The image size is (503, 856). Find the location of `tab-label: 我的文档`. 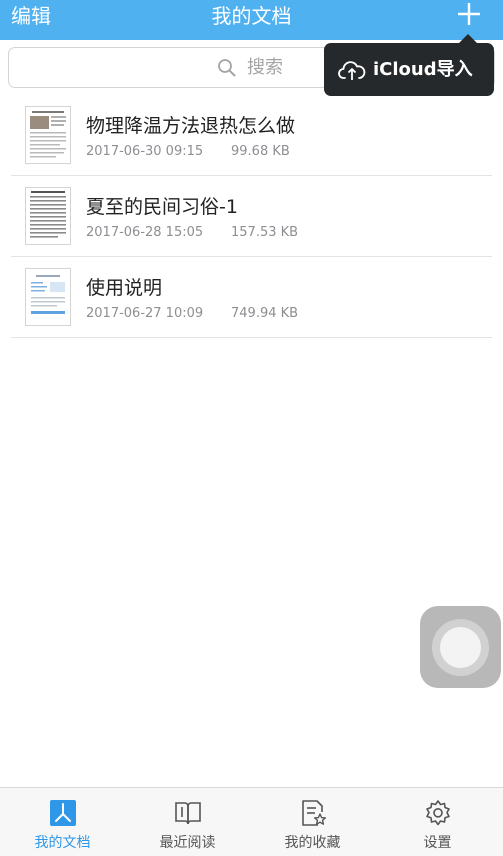

tab-label: 我的文档 is located at coordinates (62, 843).